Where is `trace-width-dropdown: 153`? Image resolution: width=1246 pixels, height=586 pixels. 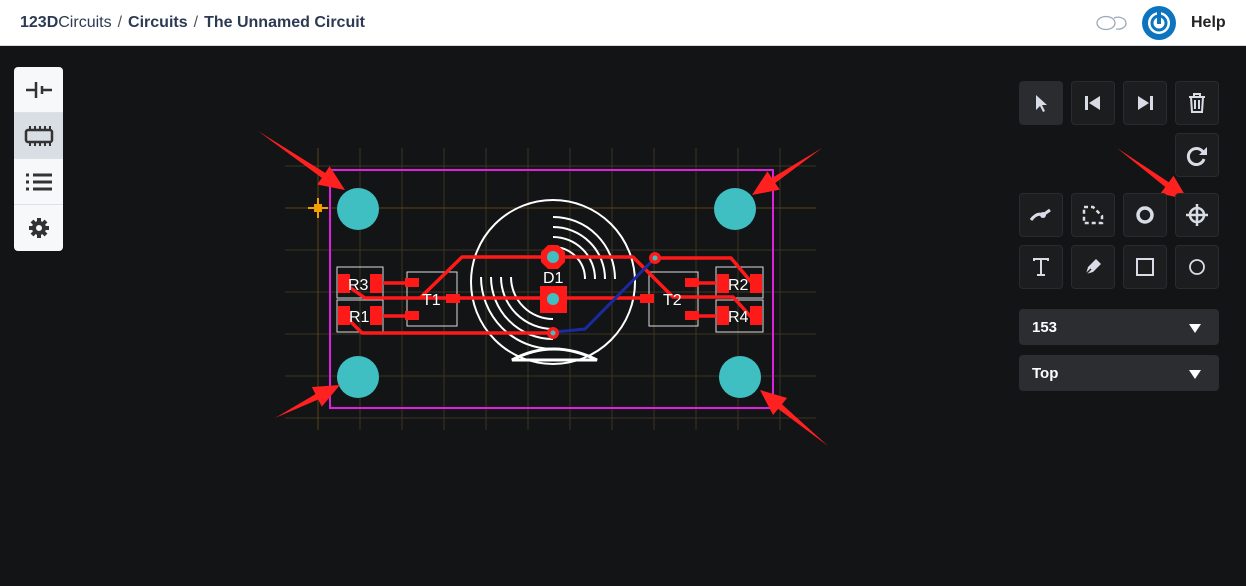 trace-width-dropdown: 153 is located at coordinates (1119, 327).